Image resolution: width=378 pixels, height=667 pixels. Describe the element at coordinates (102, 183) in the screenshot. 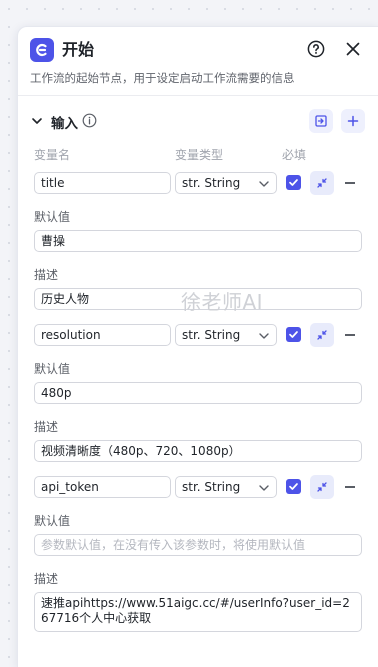

I see `variable-name-input: title` at that location.